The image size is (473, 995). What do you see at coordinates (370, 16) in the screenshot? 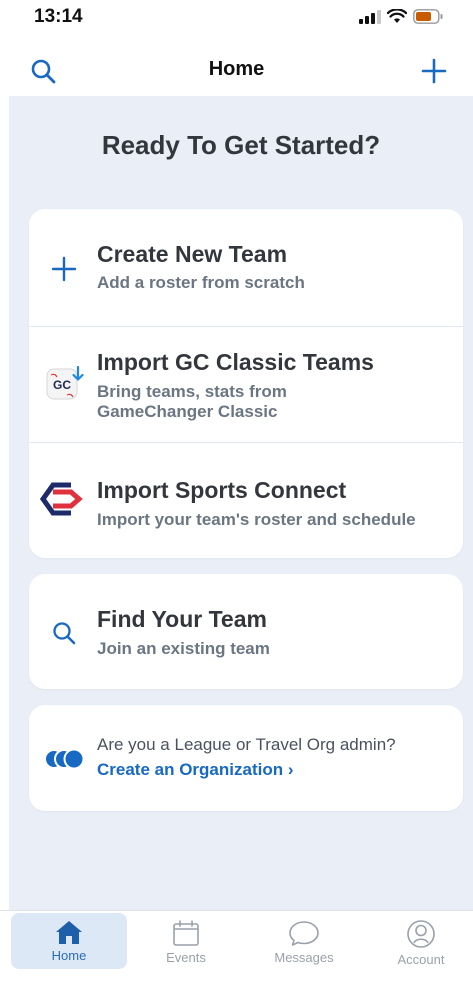
I see `cellular-signal-icon` at bounding box center [370, 16].